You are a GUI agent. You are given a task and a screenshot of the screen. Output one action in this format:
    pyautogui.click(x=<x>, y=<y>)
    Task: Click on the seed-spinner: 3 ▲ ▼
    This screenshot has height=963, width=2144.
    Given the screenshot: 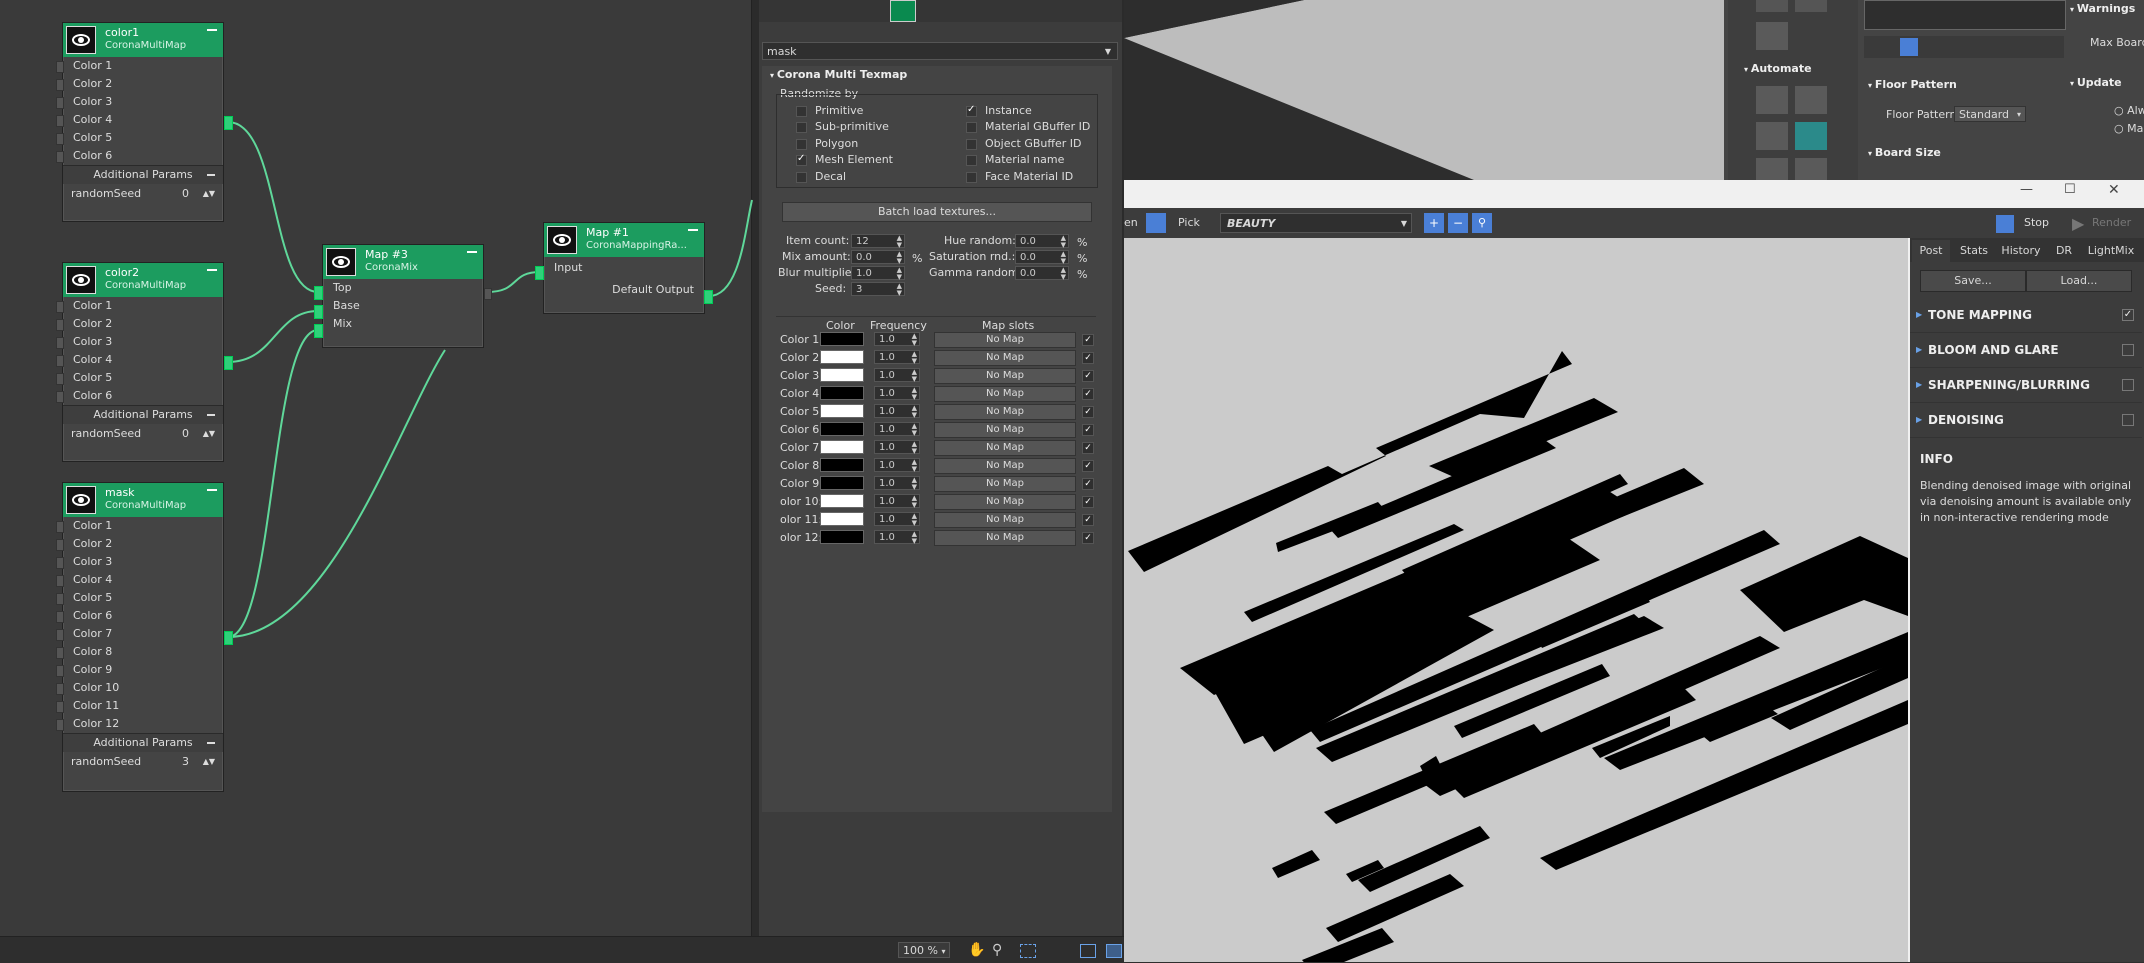 What is the action you would take?
    pyautogui.click(x=878, y=289)
    